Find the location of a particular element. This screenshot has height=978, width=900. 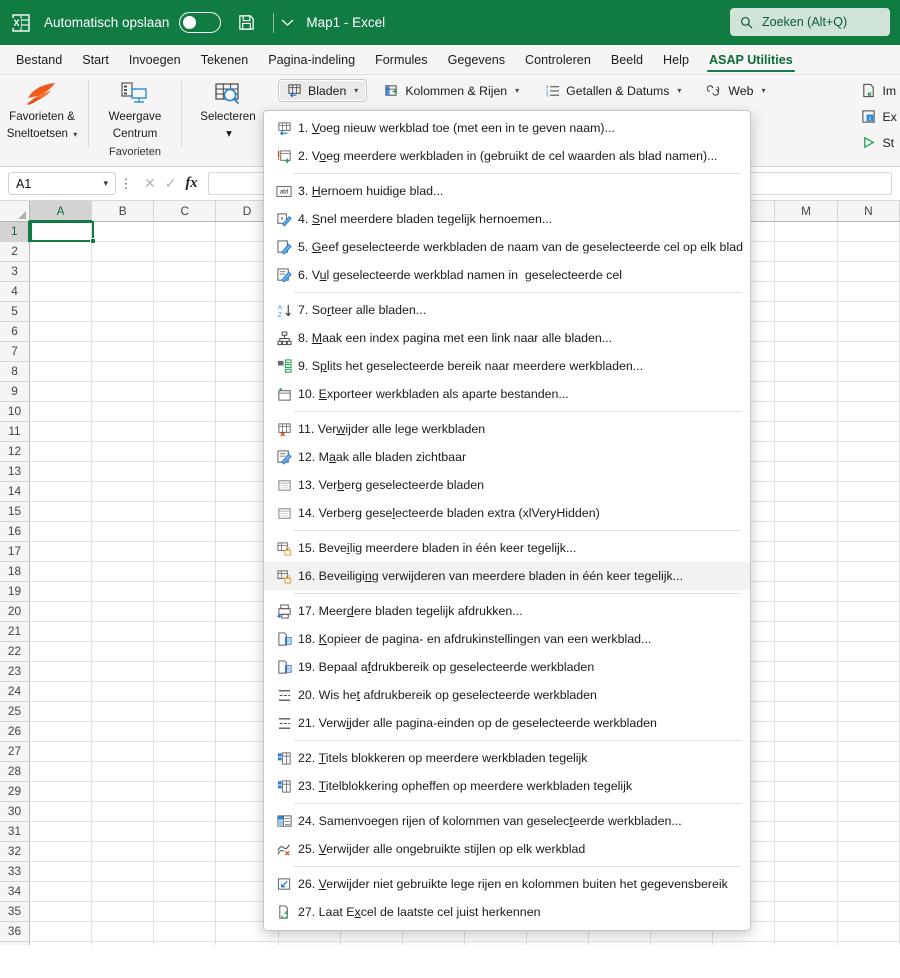

cell-A14 is located at coordinates (61, 491).